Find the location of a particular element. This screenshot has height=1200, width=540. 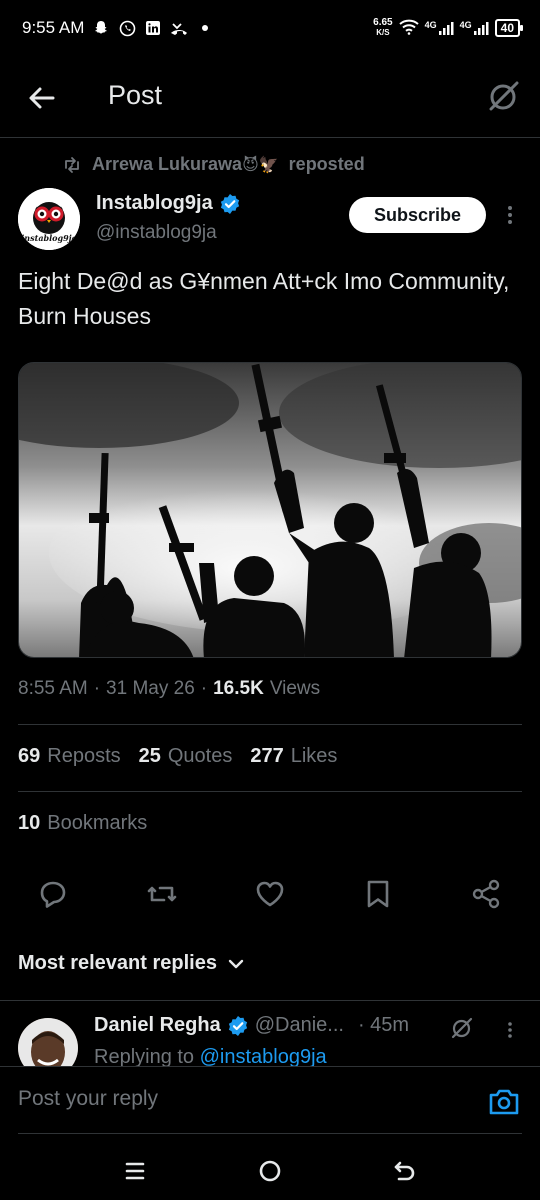

wifi-icon is located at coordinates (408, 28).